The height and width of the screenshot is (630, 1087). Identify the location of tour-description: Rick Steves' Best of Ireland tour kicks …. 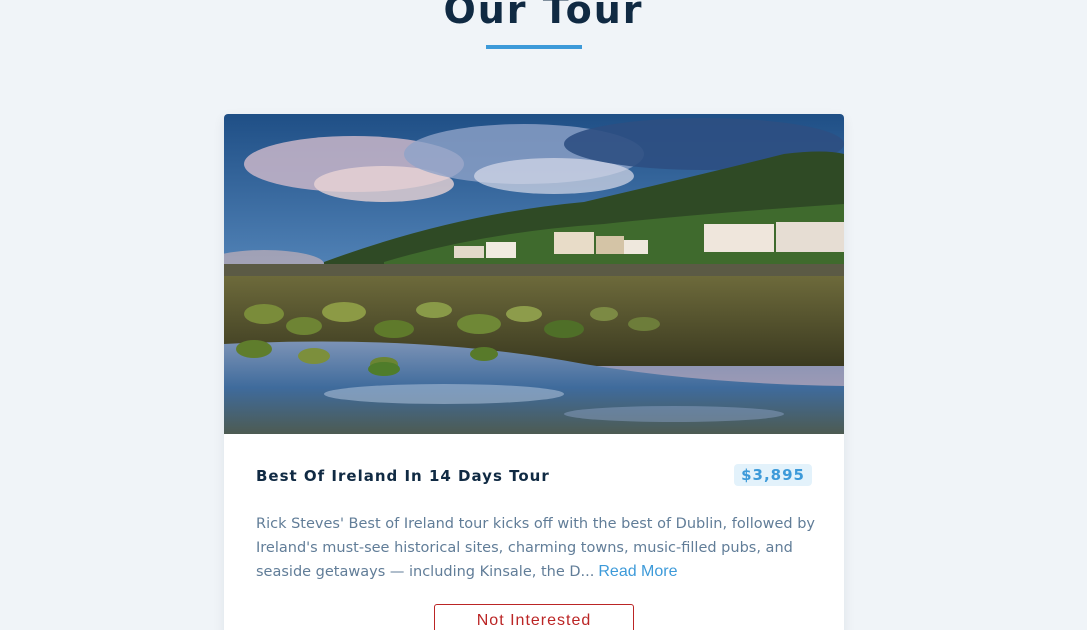
(536, 548).